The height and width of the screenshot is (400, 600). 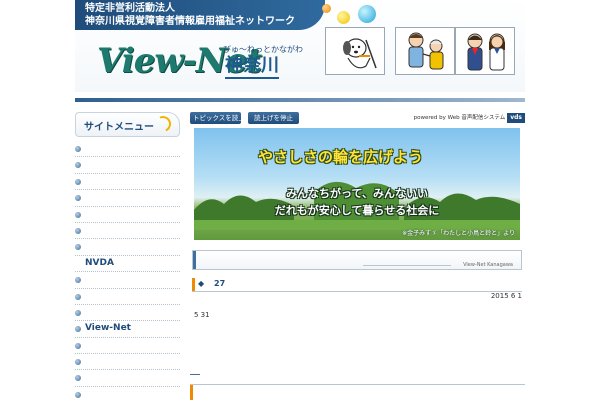 What do you see at coordinates (326, 8) in the screenshot?
I see `decorative-ball-orange` at bounding box center [326, 8].